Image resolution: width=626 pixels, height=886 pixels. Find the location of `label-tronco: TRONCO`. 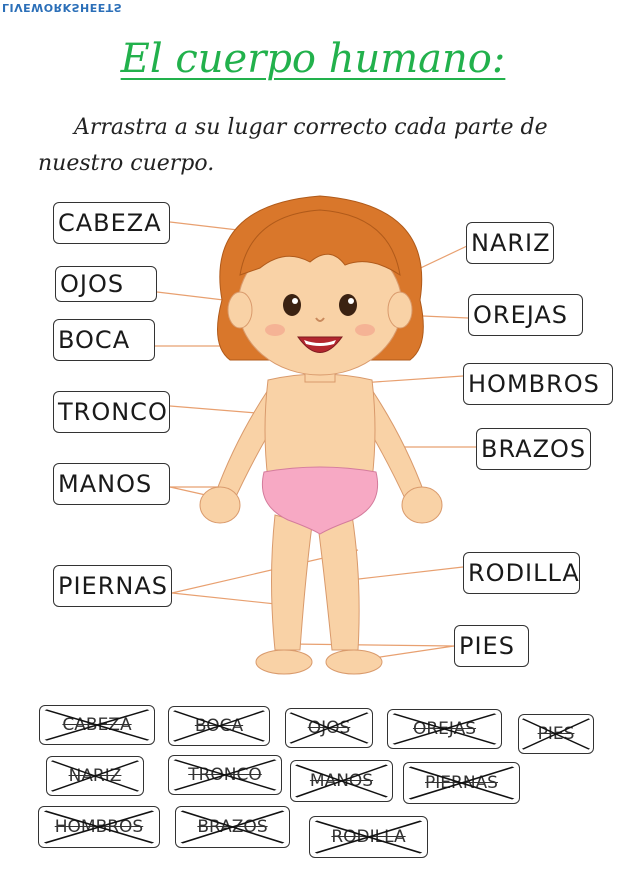

label-tronco: TRONCO is located at coordinates (111, 412).